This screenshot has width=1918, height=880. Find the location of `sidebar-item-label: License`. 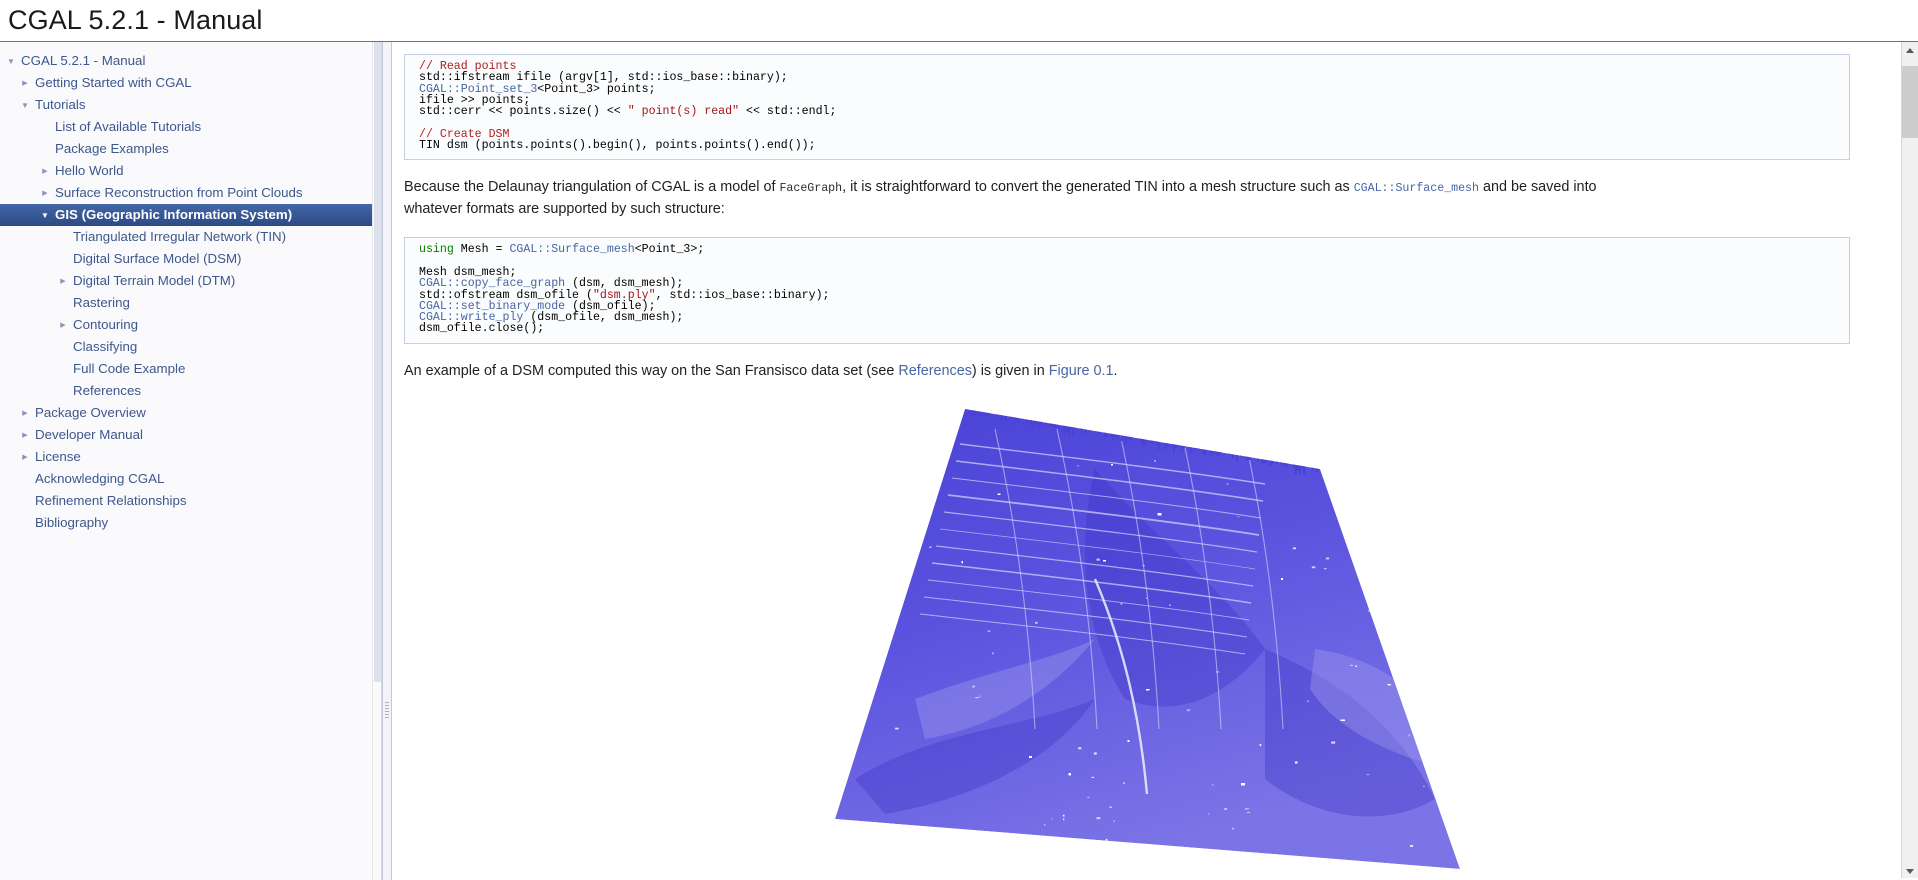

sidebar-item-label: License is located at coordinates (58, 456).